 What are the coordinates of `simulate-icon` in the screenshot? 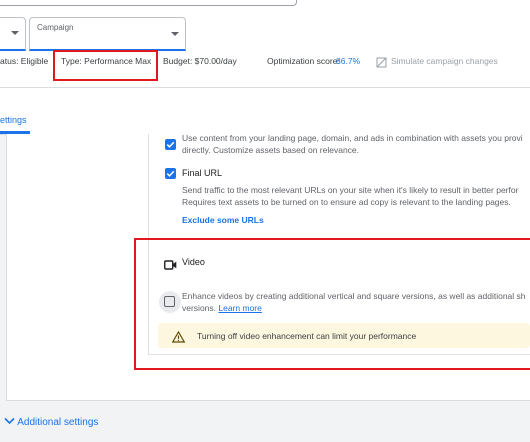 It's located at (381, 64).